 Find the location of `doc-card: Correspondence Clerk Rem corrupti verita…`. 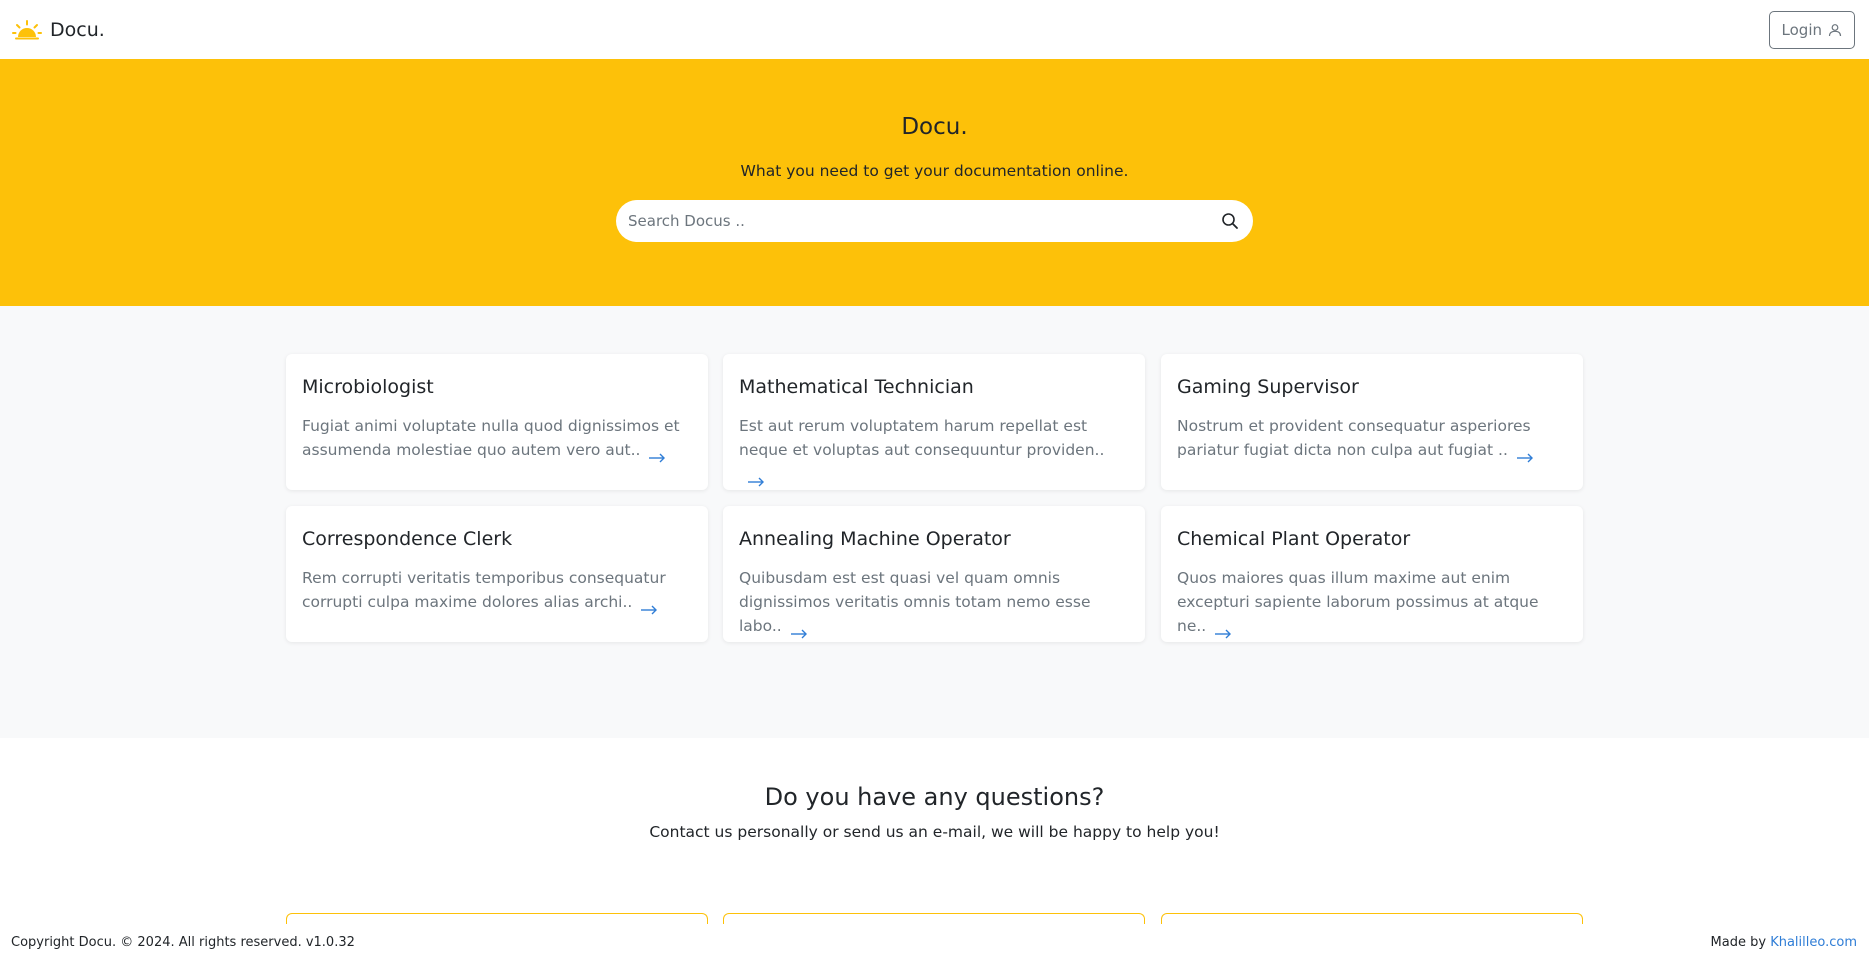

doc-card: Correspondence Clerk Rem corrupti verita… is located at coordinates (497, 574).